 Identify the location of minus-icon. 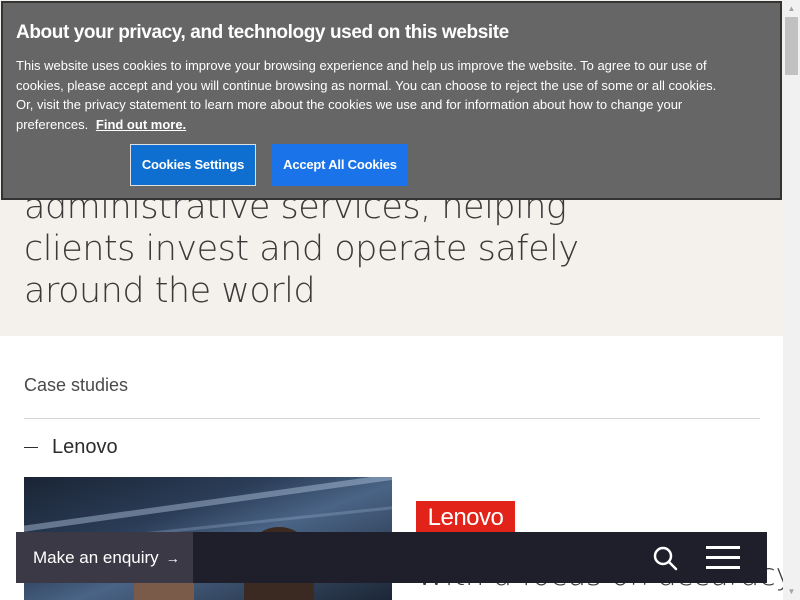
(31, 447).